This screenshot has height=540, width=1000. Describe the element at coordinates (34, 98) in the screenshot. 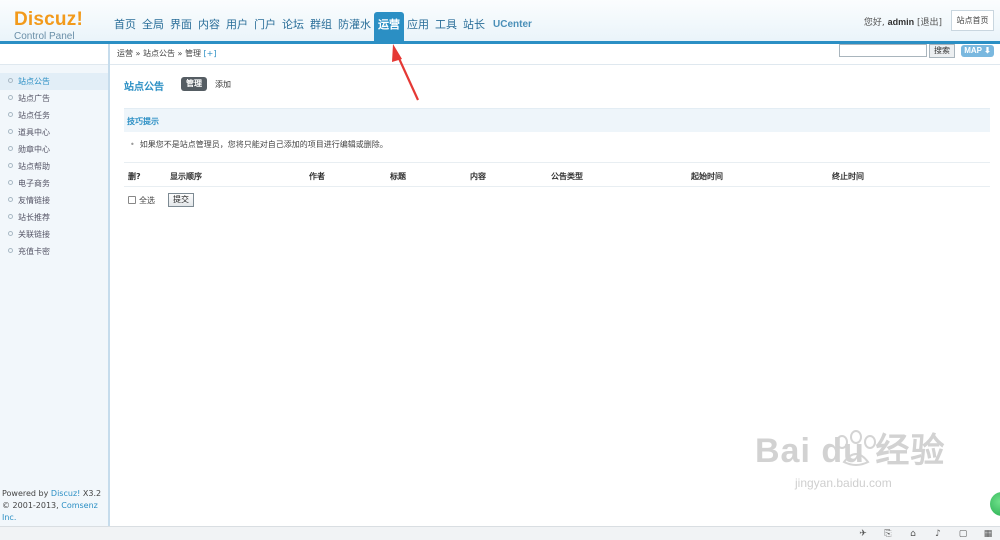

I see `sidebar-item-label: 站点广告` at that location.